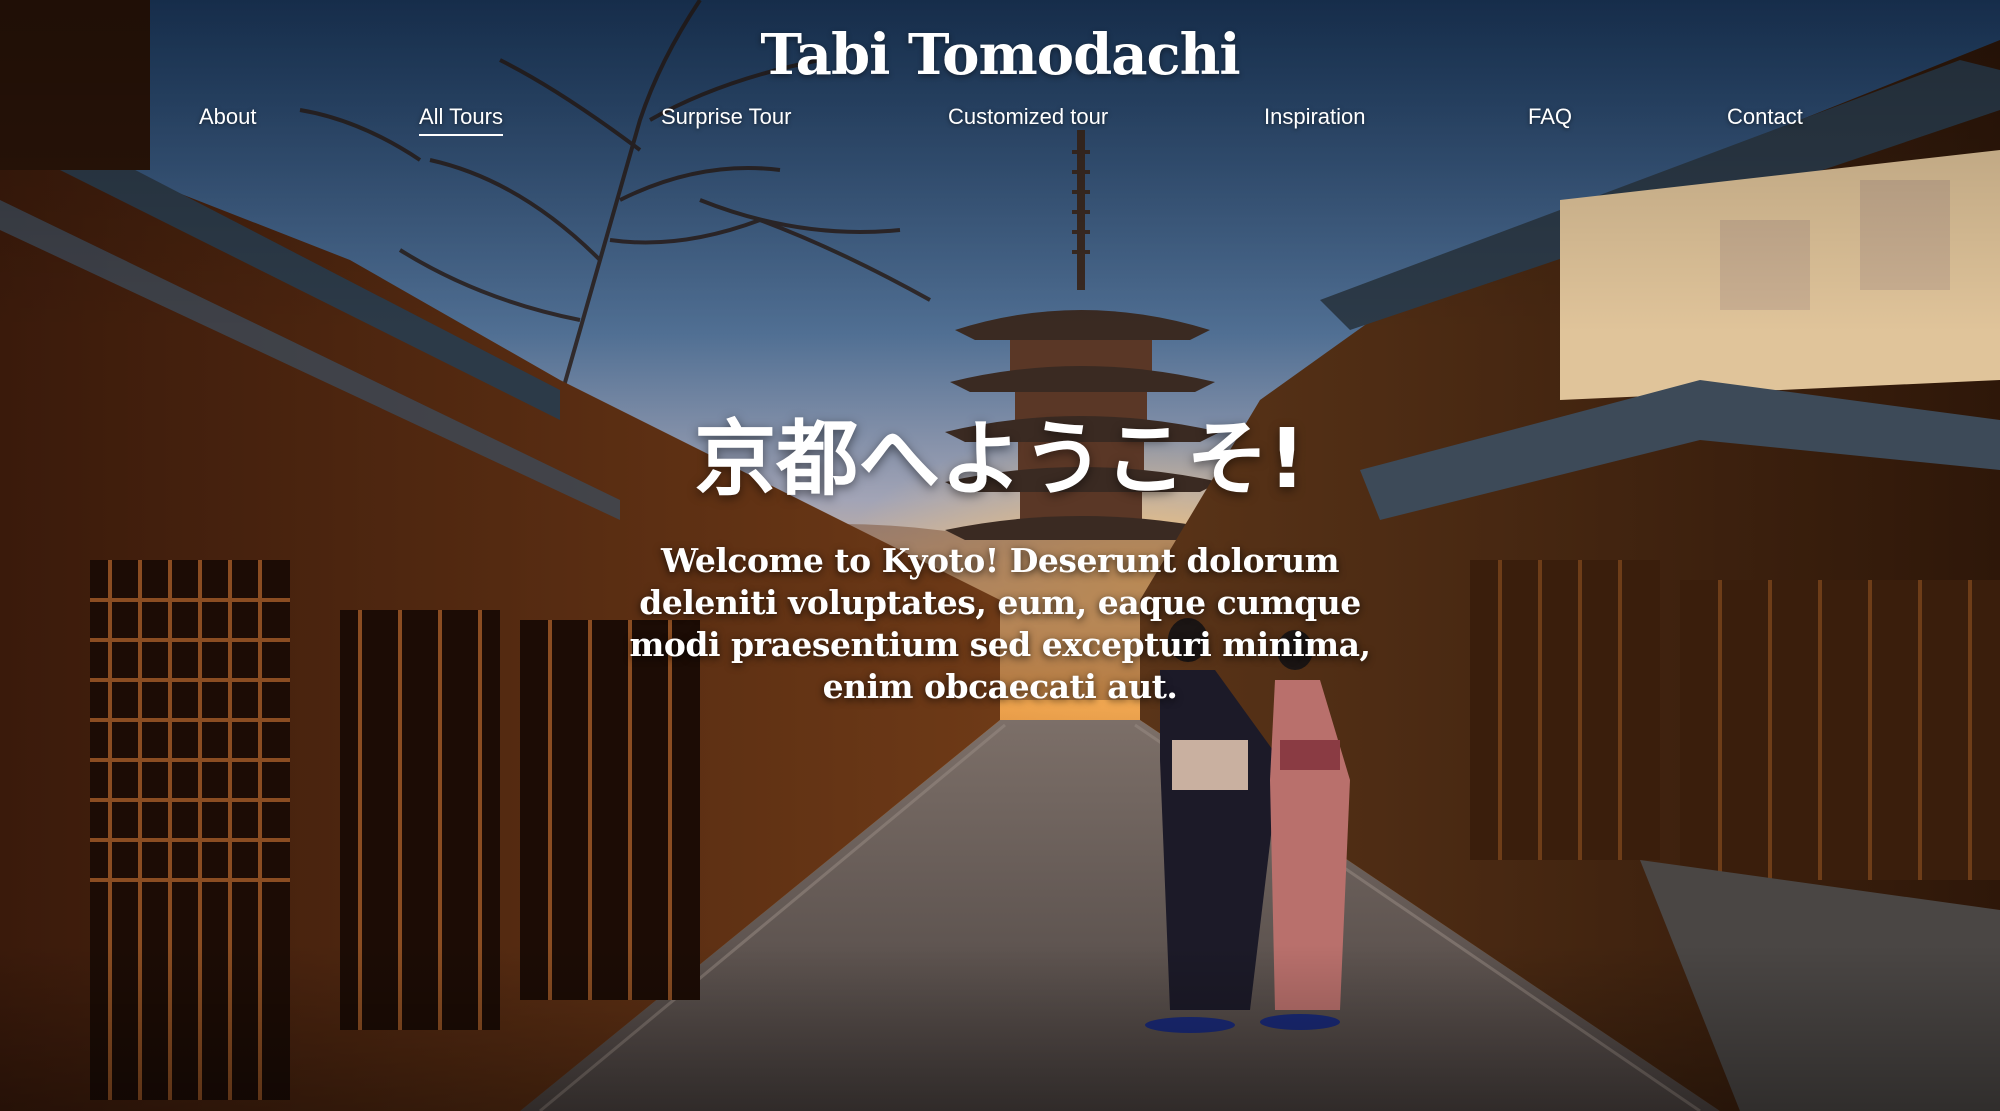  Describe the element at coordinates (1028, 117) in the screenshot. I see `nav-link-customized-tour: Customized tour` at that location.